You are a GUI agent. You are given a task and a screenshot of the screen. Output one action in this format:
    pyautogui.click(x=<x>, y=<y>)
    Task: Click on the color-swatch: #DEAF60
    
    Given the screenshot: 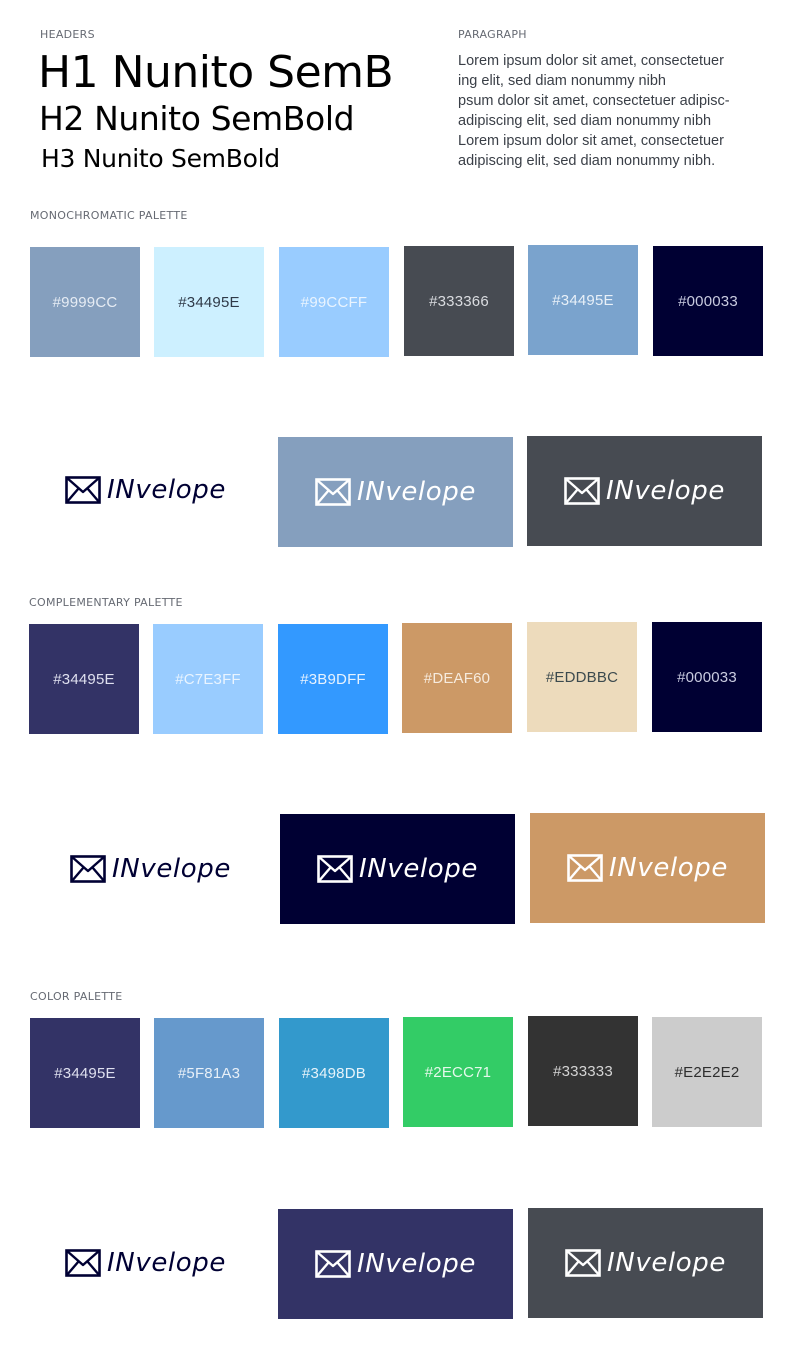 What is the action you would take?
    pyautogui.click(x=457, y=678)
    